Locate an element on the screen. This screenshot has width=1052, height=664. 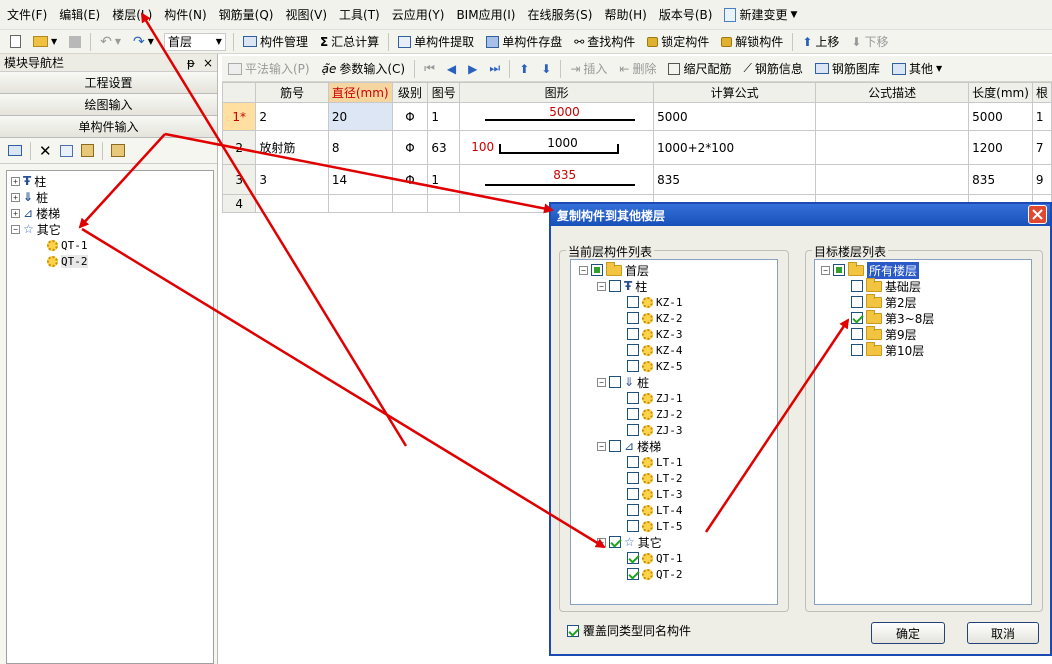
move-up-button: ⬆ 上移 is located at coordinates (820, 42).